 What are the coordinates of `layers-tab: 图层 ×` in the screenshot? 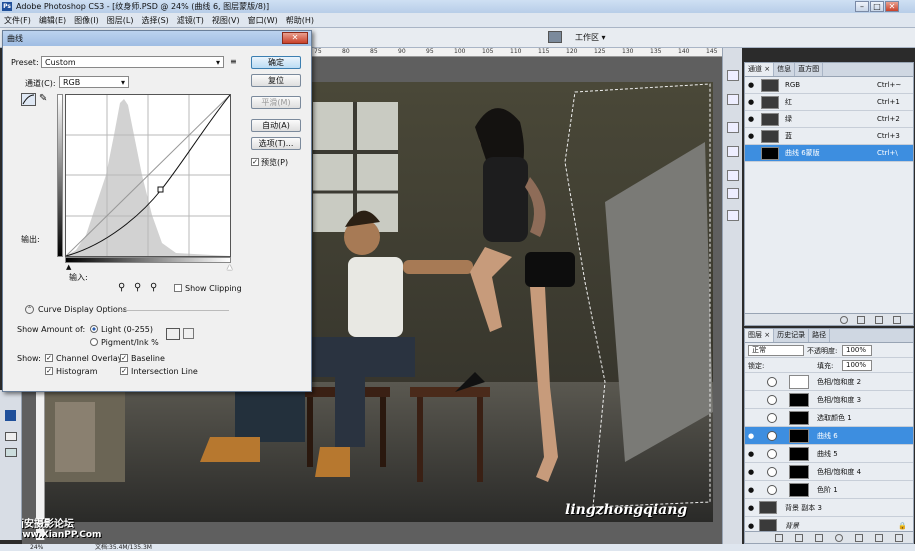 It's located at (760, 335).